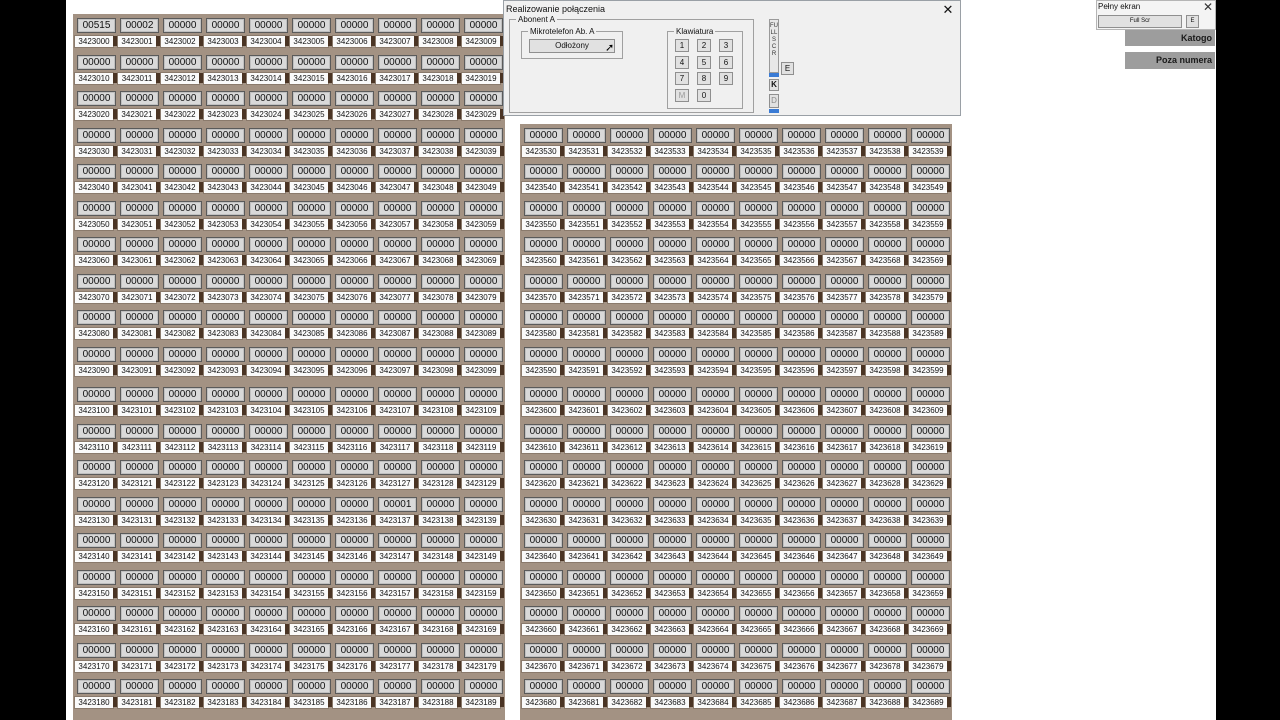 This screenshot has width=1280, height=720. What do you see at coordinates (585, 548) in the screenshot?
I see `line-cell: 00000 3423641` at bounding box center [585, 548].